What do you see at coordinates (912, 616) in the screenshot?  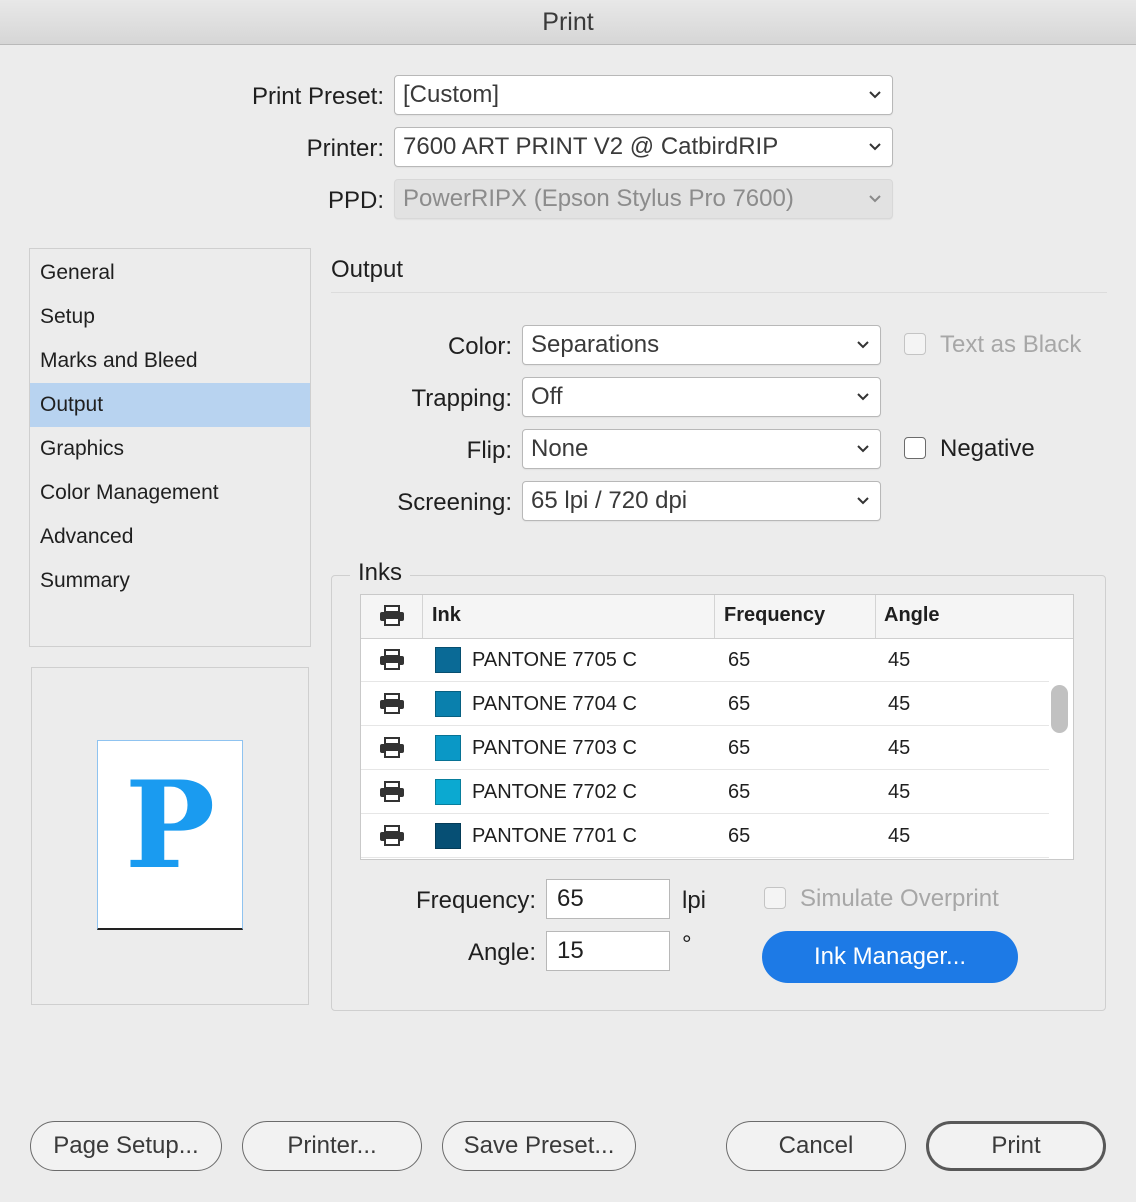 I see `column-angle: Angle` at bounding box center [912, 616].